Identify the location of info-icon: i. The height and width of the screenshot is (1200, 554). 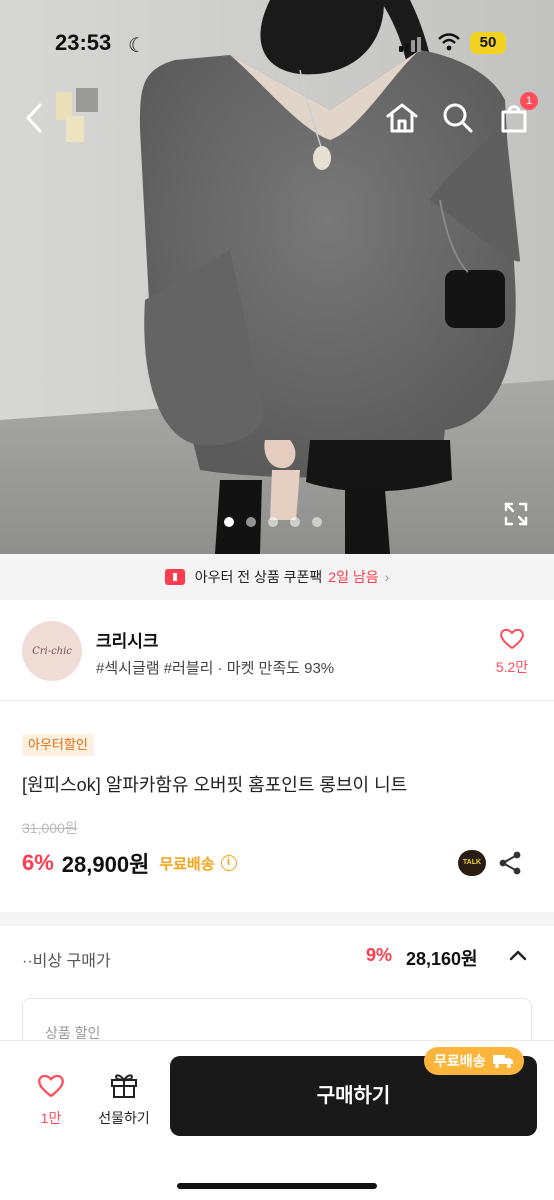
(228, 863).